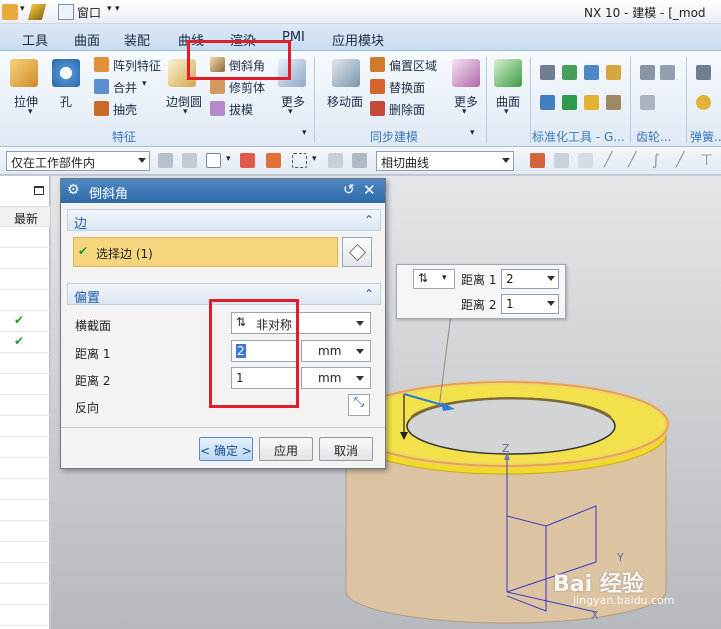 This screenshot has height=629, width=721. What do you see at coordinates (117, 9) in the screenshot?
I see `customize-arrow-icon: ▾` at bounding box center [117, 9].